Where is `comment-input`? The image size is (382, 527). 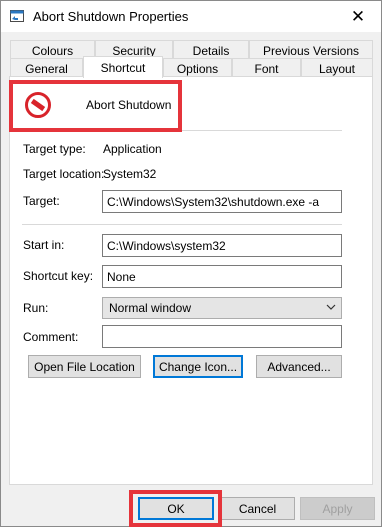
comment-input is located at coordinates (222, 336).